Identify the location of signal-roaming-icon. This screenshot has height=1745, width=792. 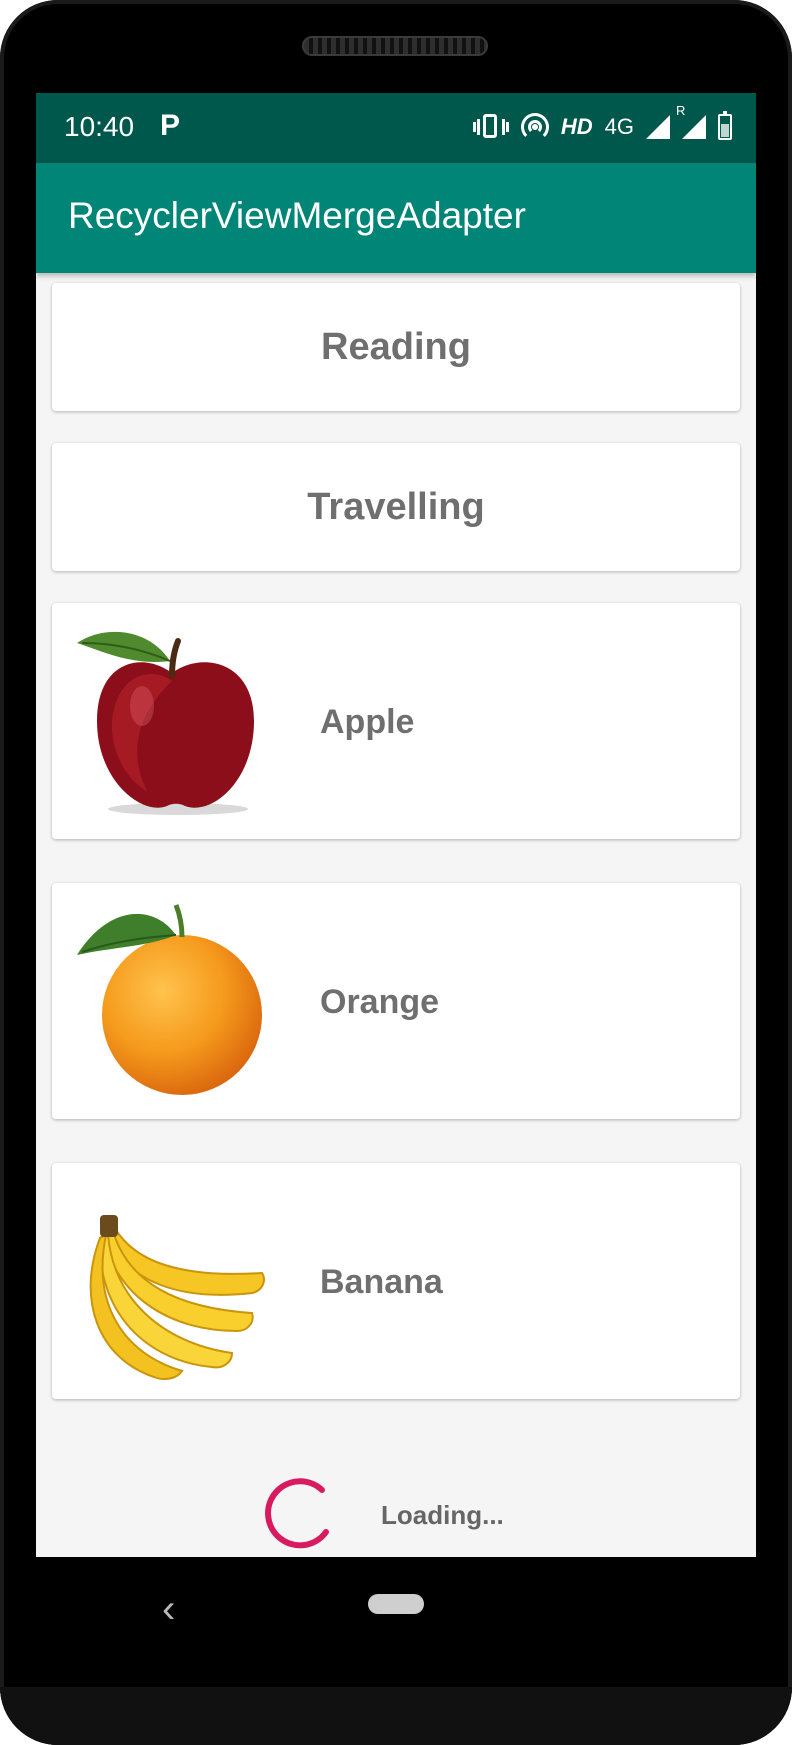
(694, 127).